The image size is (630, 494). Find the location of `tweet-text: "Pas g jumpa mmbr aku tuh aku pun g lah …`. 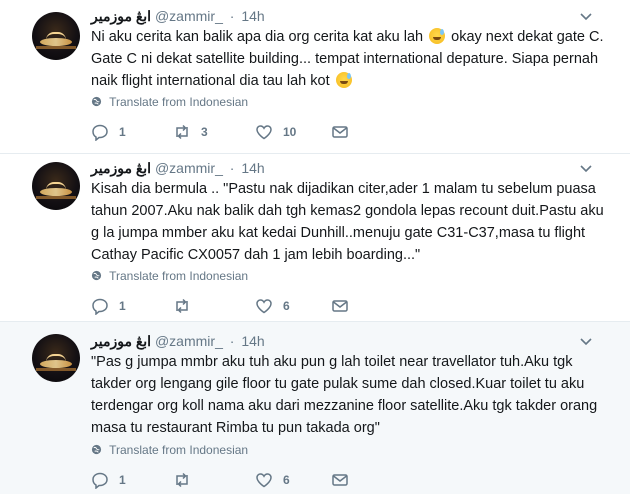

tweet-text: "Pas g jumpa mmbr aku tuh aku pun g lah … is located at coordinates (344, 395).